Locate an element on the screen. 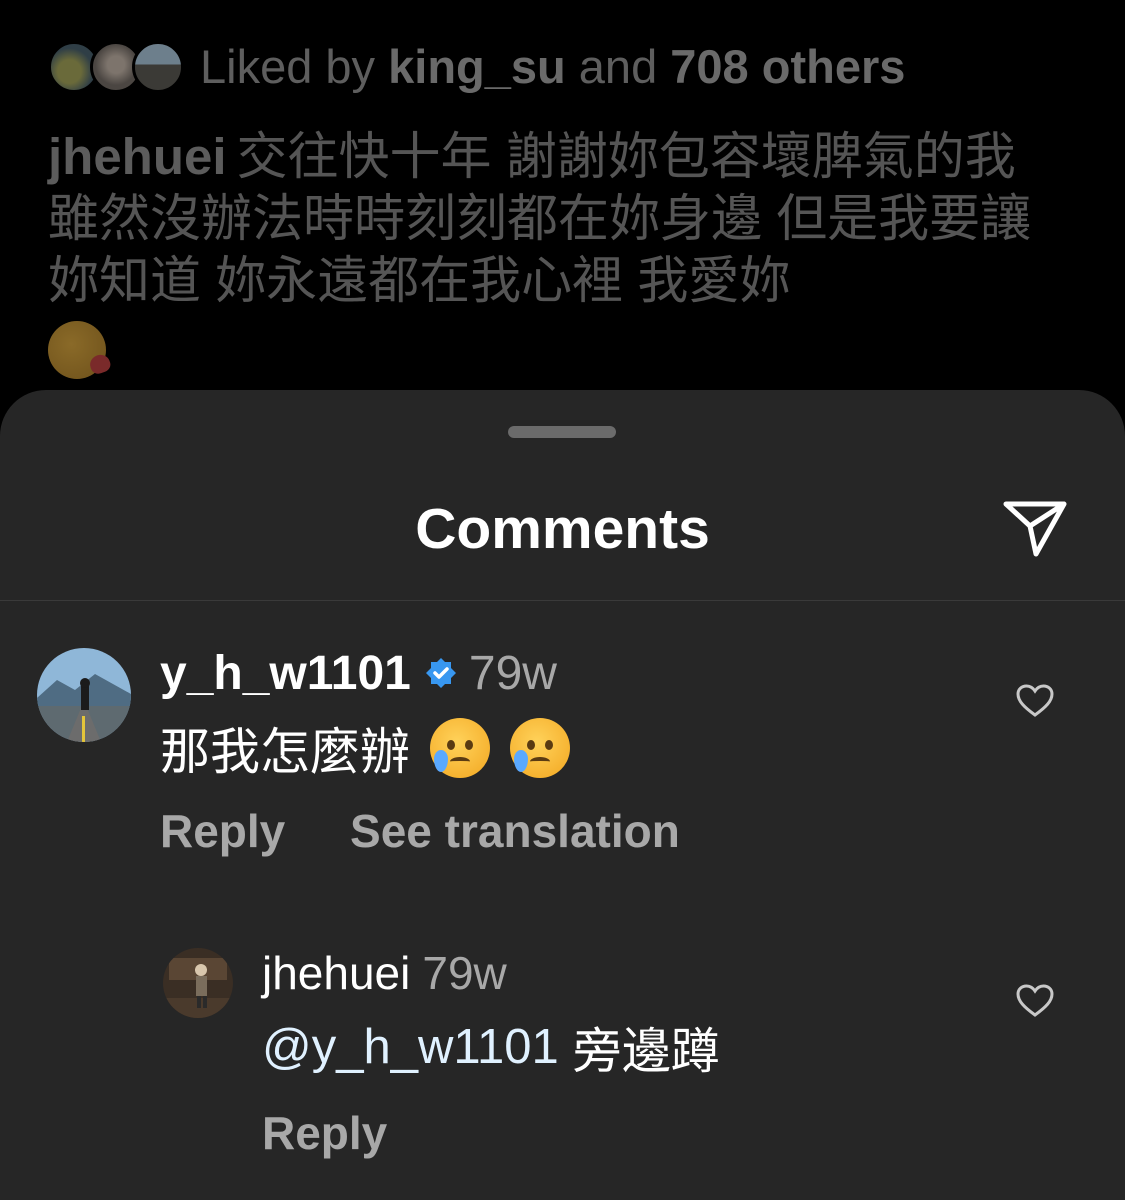 The image size is (1125, 1200). comment-body: @y_h_w1101 旁邊蹲 is located at coordinates (491, 1047).